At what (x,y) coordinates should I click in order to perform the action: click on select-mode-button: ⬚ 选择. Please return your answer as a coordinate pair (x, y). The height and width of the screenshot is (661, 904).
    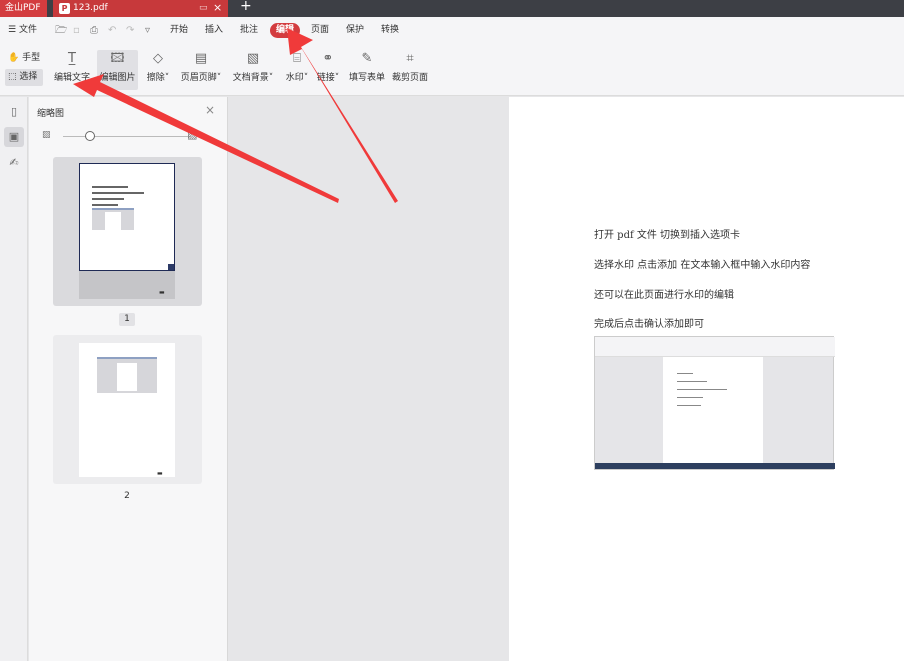
    Looking at the image, I should click on (24, 77).